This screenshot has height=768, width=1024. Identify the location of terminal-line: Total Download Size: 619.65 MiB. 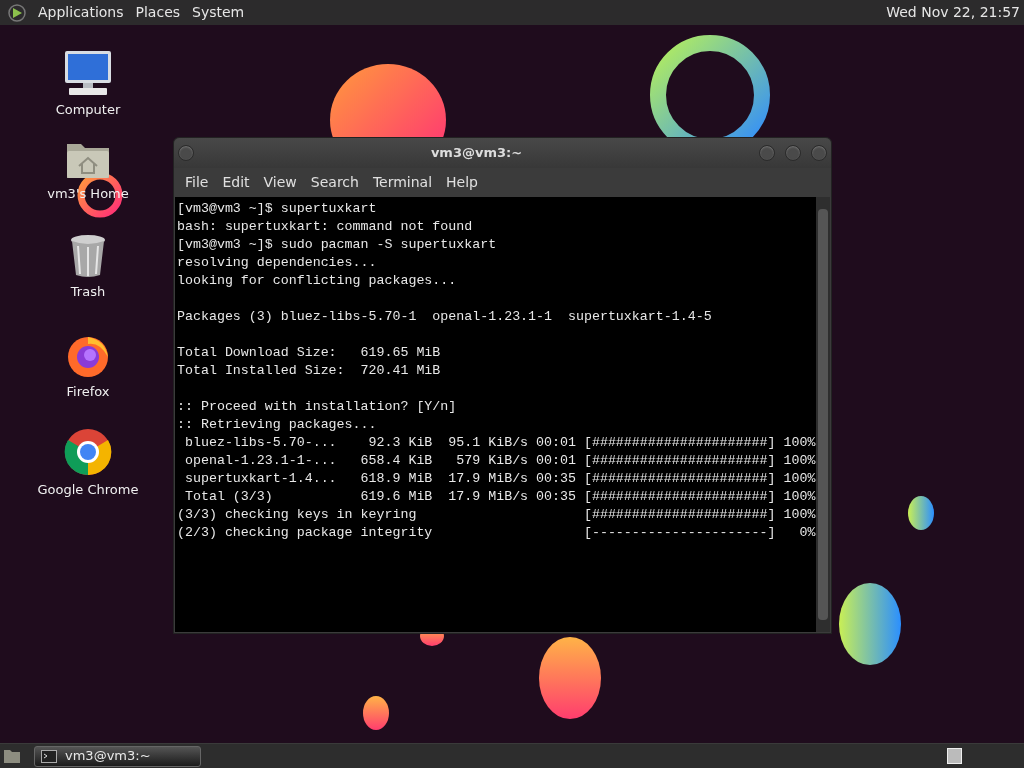
(309, 353).